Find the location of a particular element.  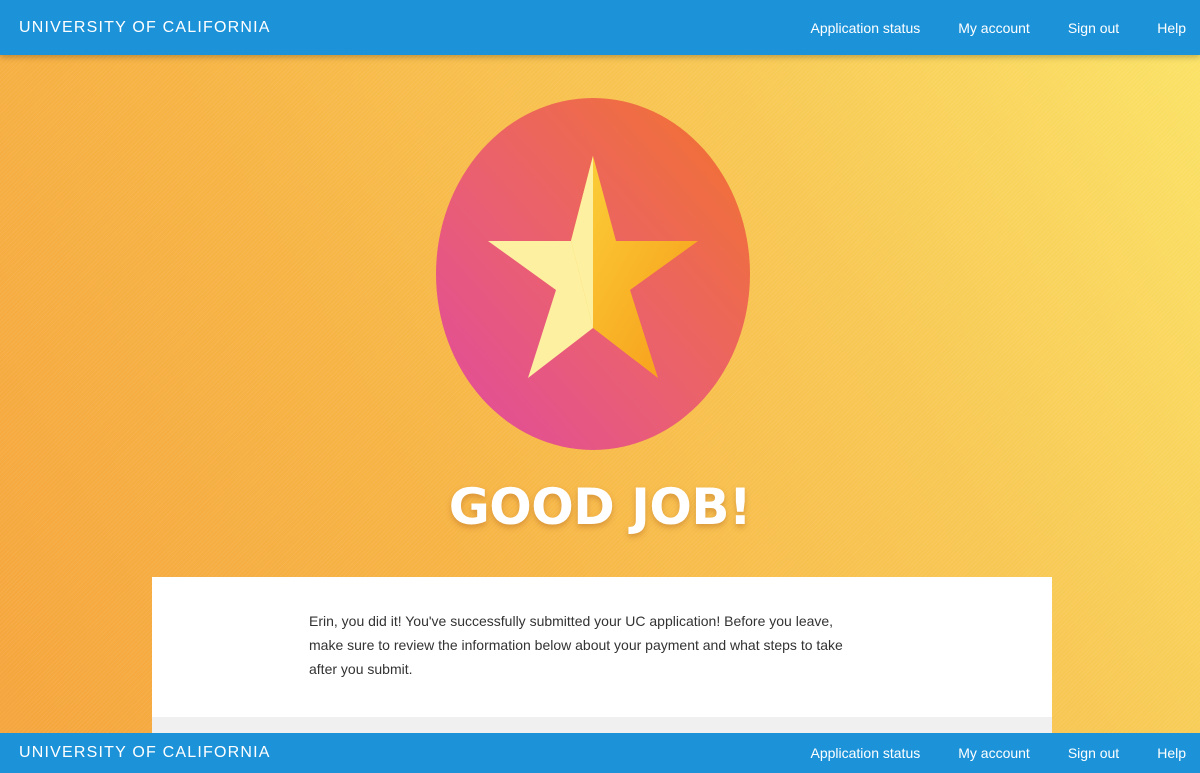

nav-my-account-link: My account is located at coordinates (994, 28).